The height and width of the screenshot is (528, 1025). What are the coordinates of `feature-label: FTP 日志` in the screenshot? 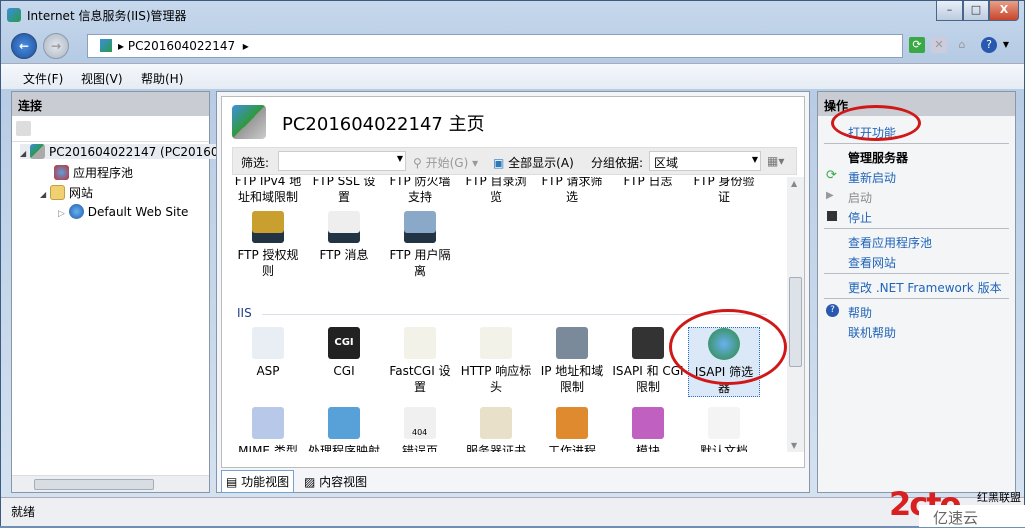 It's located at (648, 182).